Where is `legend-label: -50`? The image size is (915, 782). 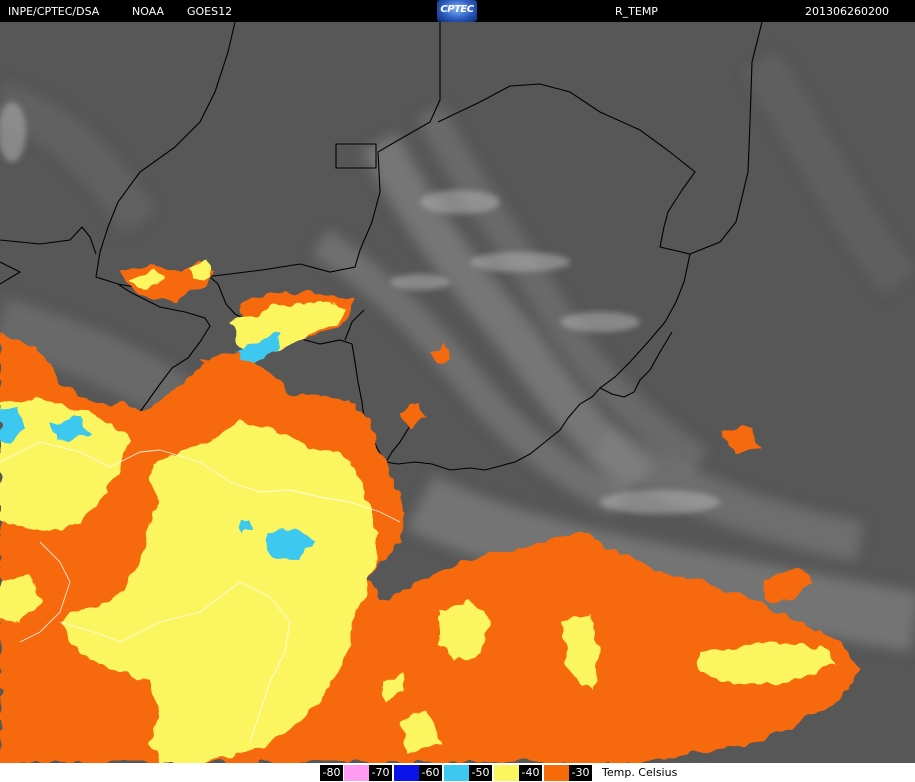
legend-label: -50 is located at coordinates (480, 772).